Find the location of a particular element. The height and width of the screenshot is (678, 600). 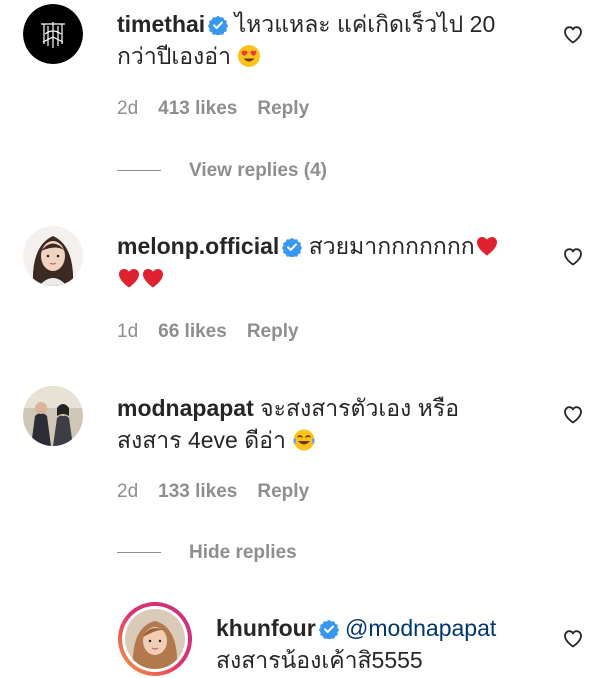

avatar-modnapapat is located at coordinates (53, 416).